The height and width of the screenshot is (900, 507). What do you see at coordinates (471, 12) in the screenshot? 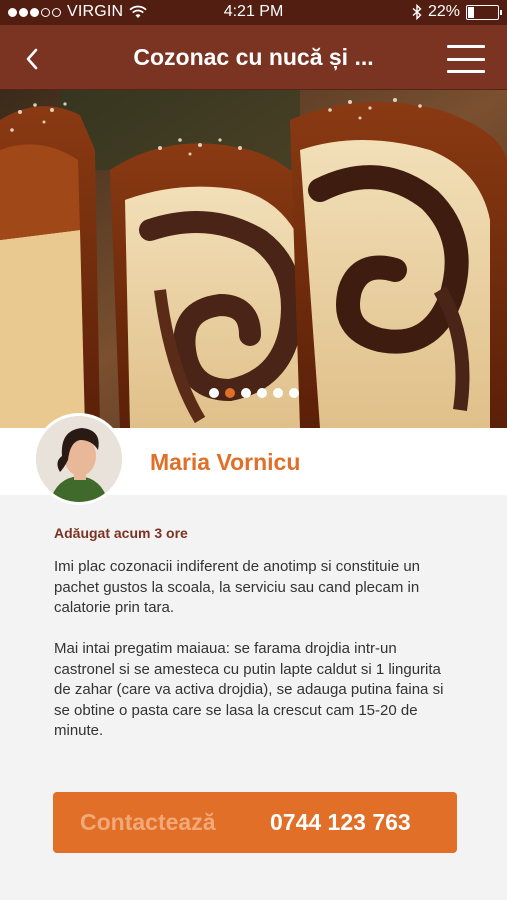
I see `battery-level` at bounding box center [471, 12].